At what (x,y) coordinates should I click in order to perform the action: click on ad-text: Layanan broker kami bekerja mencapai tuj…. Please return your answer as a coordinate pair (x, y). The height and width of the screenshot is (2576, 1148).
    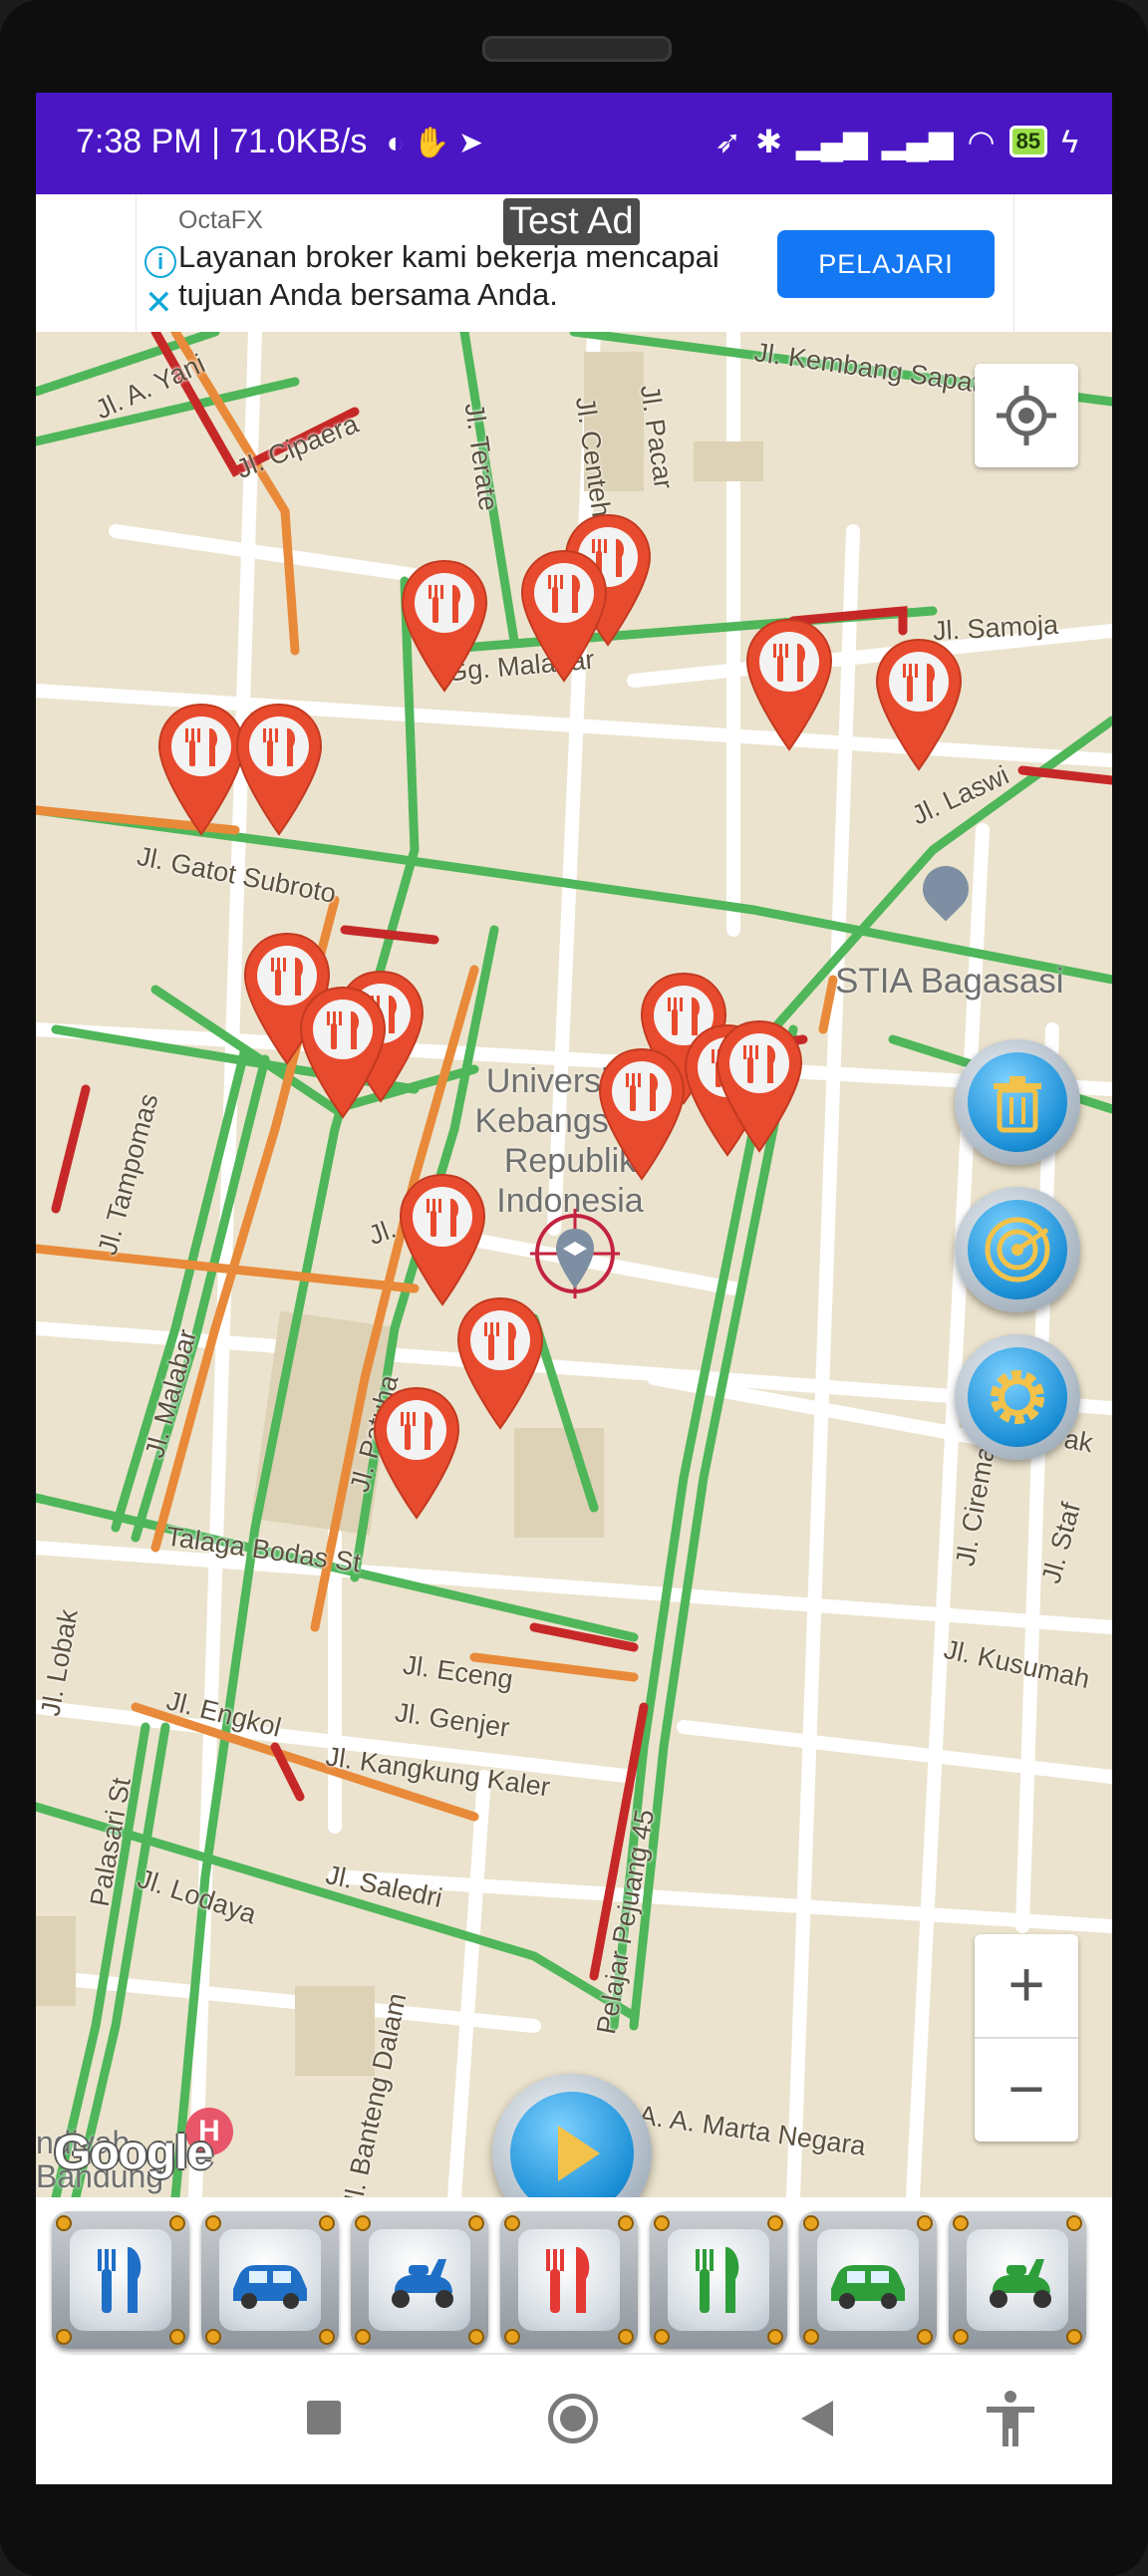
    Looking at the image, I should click on (448, 275).